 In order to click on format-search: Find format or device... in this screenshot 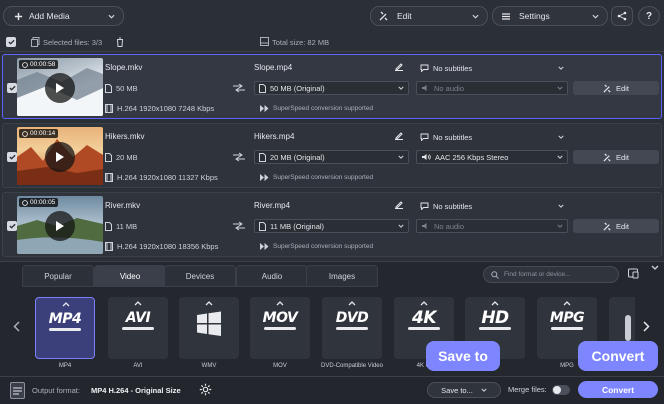, I will do `click(551, 274)`.